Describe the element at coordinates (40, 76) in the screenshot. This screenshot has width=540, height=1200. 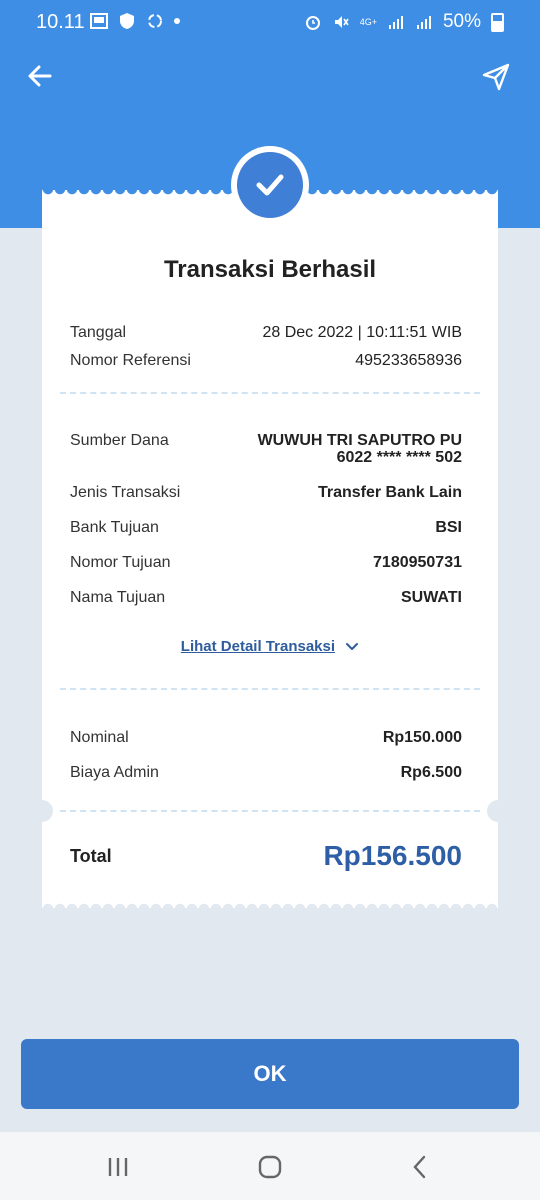
I see `arrow-left-icon` at that location.